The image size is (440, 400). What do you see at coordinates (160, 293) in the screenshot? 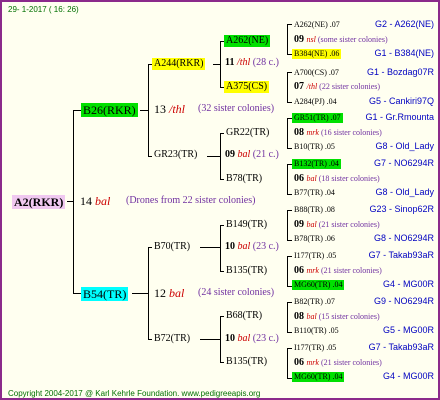
I see `mother-gen-no: 12` at bounding box center [160, 293].